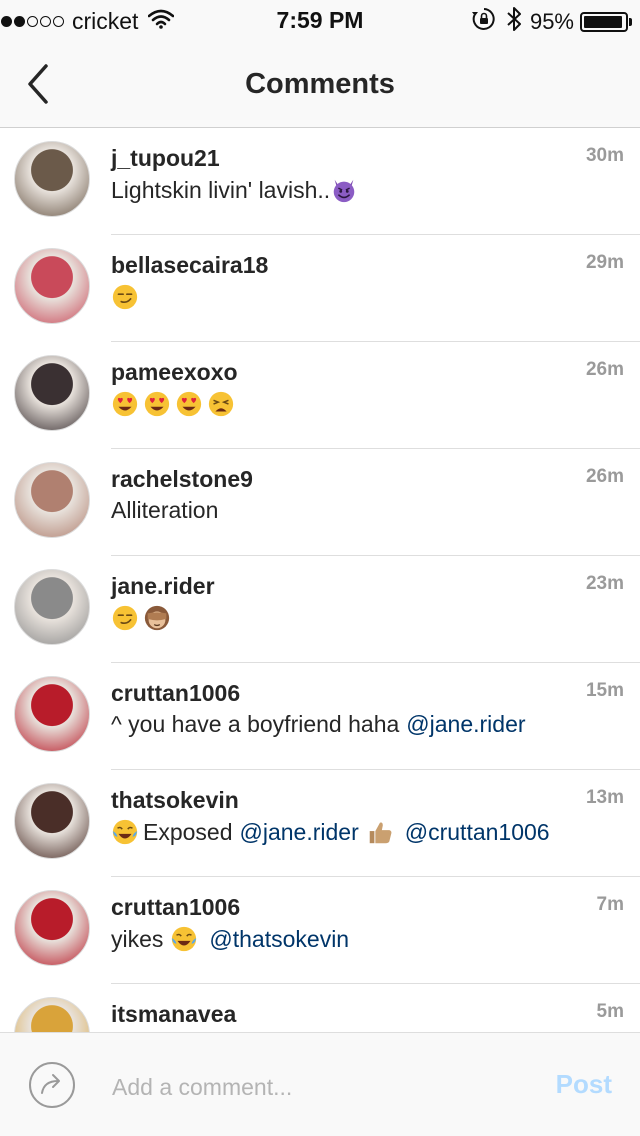  I want to click on comment-username: rachelstone9, so click(182, 479).